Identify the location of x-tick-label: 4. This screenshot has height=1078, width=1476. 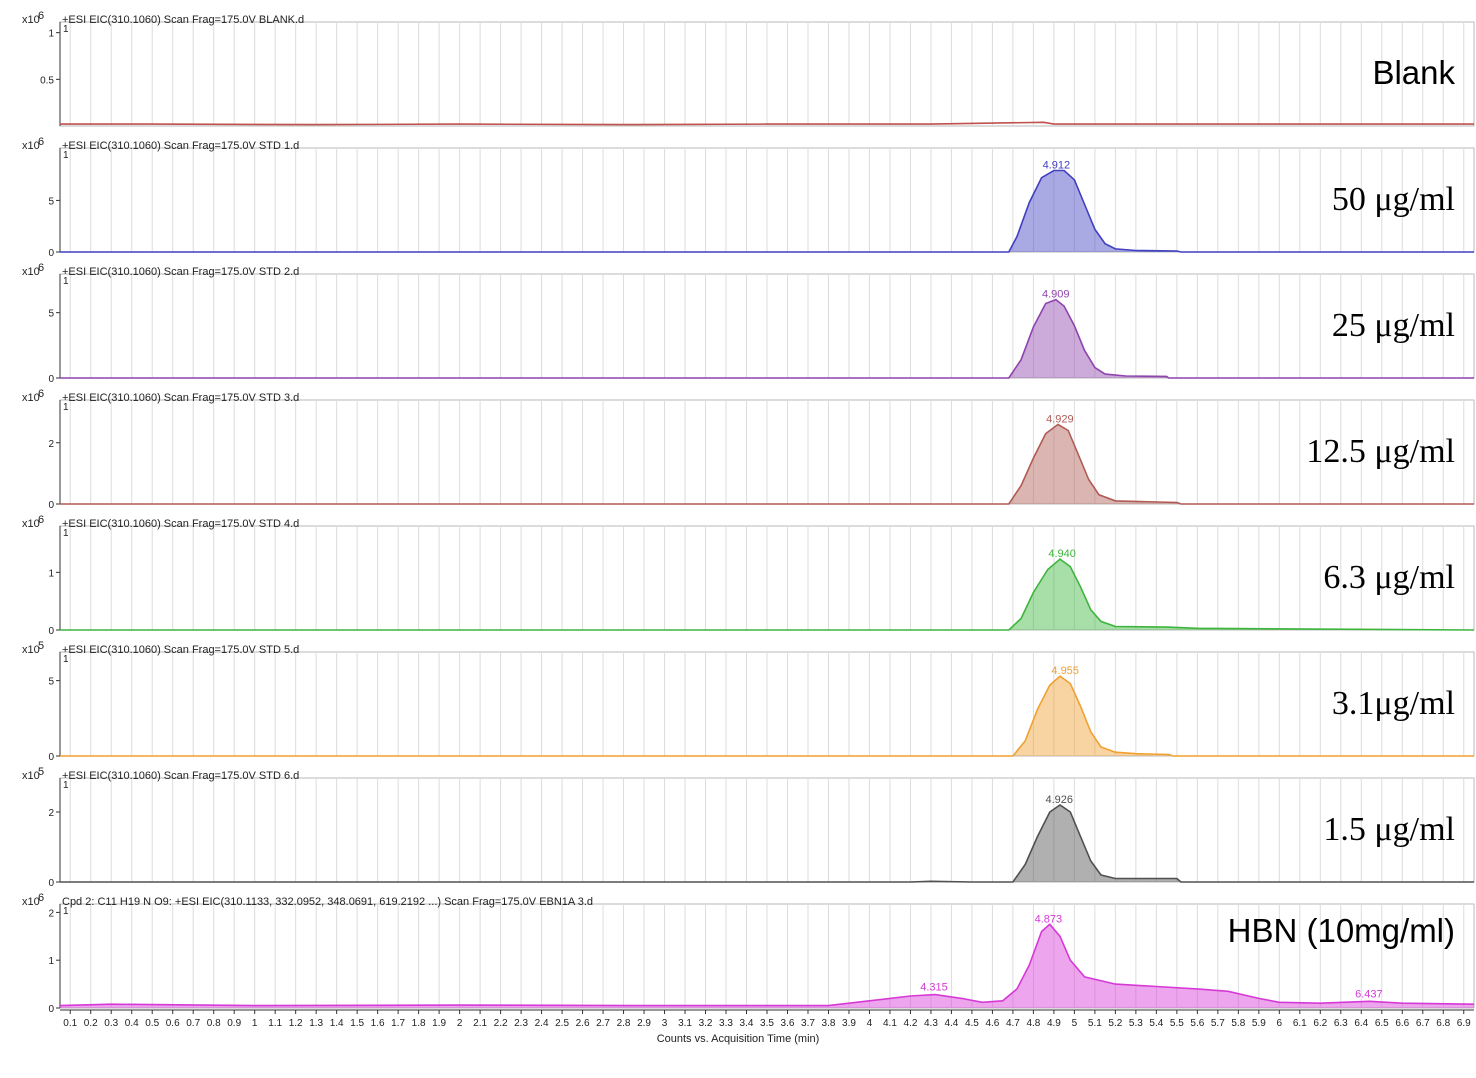
(870, 1023).